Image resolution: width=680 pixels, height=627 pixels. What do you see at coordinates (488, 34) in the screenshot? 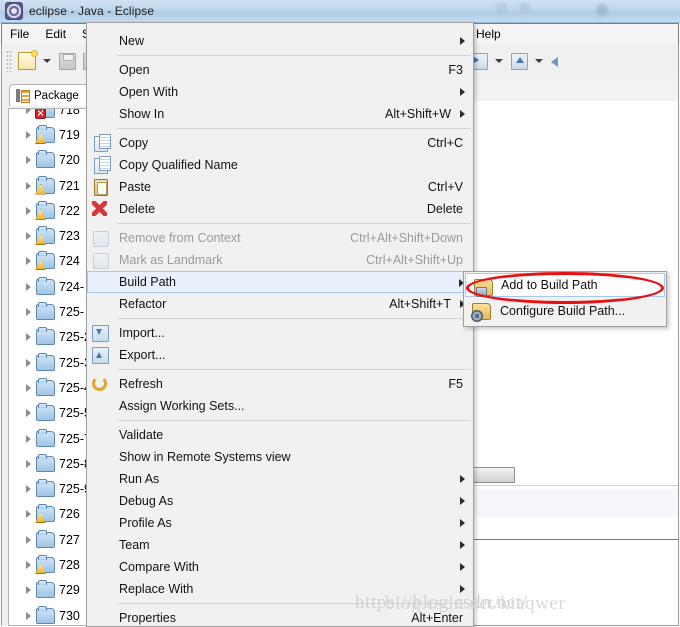
I see `menu-help: Help` at bounding box center [488, 34].